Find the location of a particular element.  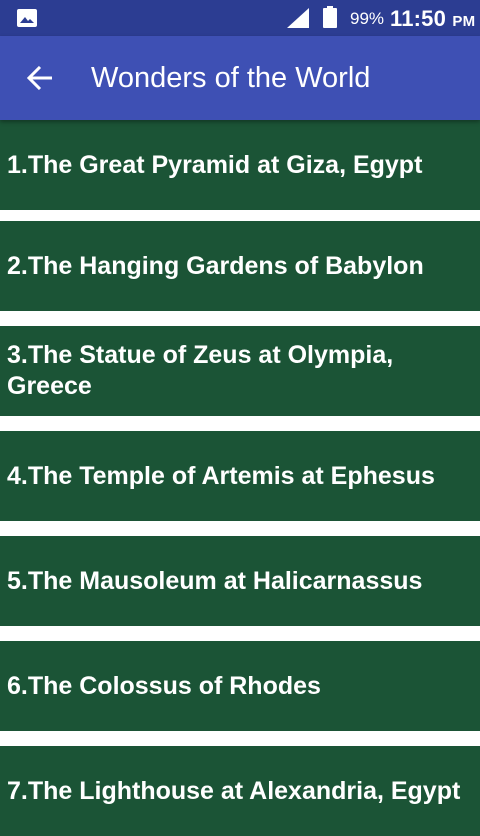

list-item-label: 7.The Lighthouse at Alexandria, Egypt is located at coordinates (234, 790).